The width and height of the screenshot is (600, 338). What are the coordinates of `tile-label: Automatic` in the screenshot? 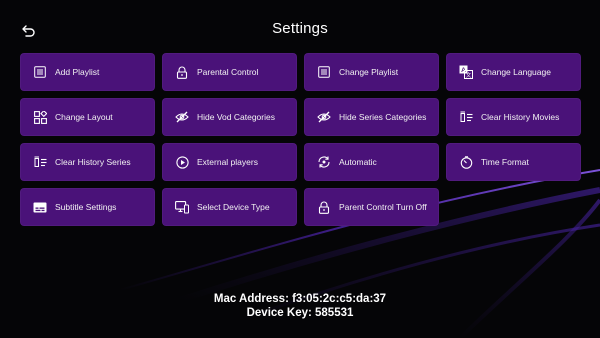 It's located at (358, 162).